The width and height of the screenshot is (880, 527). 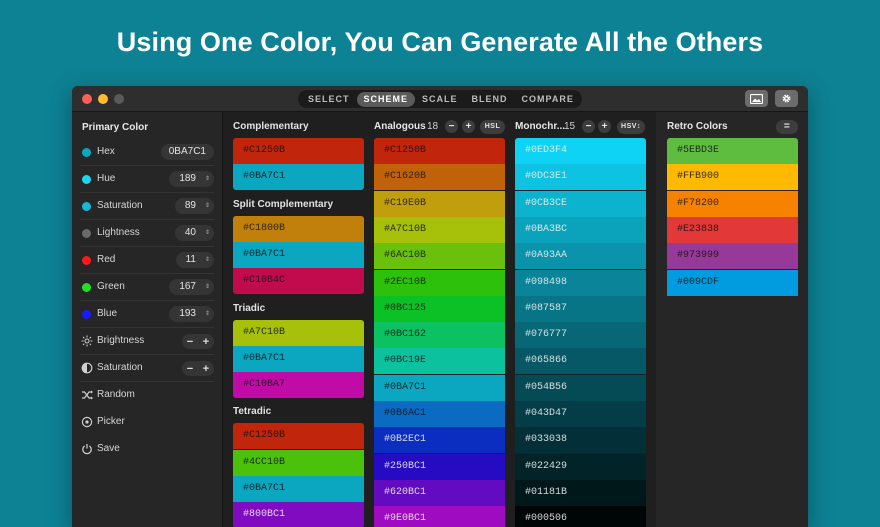 I want to click on analogous-decrease-button: −, so click(x=451, y=126).